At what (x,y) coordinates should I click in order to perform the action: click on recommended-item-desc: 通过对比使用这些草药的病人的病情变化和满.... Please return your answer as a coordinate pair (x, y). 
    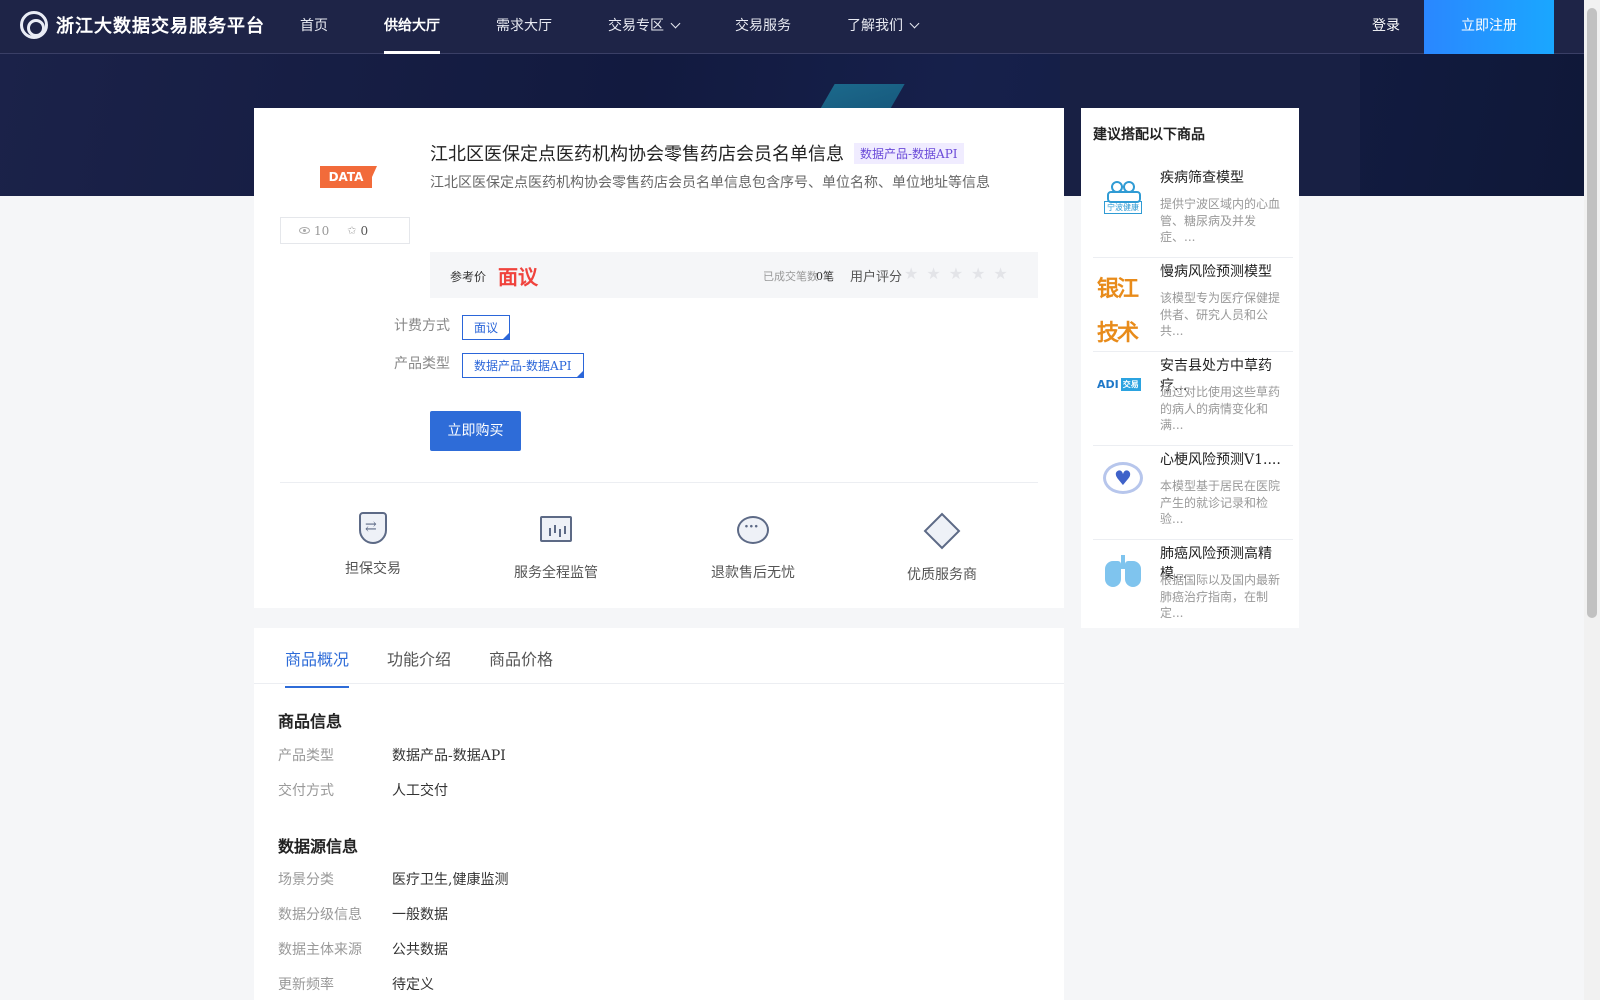
    Looking at the image, I should click on (1220, 408).